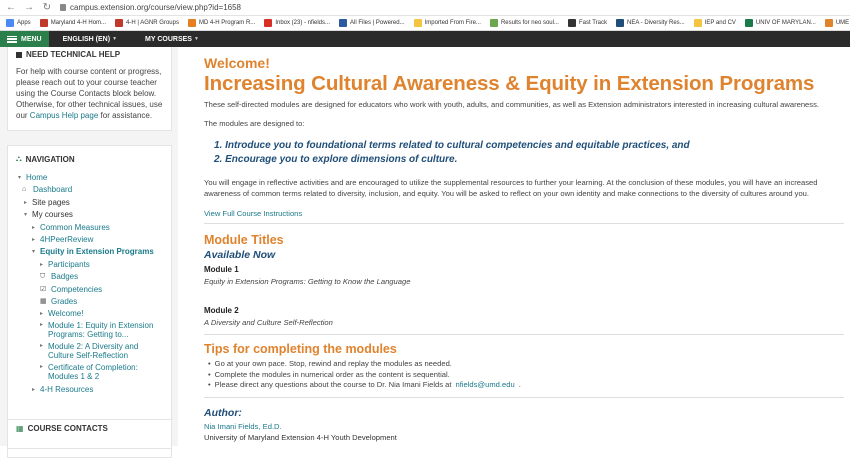 Image resolution: width=850 pixels, height=458 pixels. Describe the element at coordinates (37, 177) in the screenshot. I see `nav-label: Home` at that location.